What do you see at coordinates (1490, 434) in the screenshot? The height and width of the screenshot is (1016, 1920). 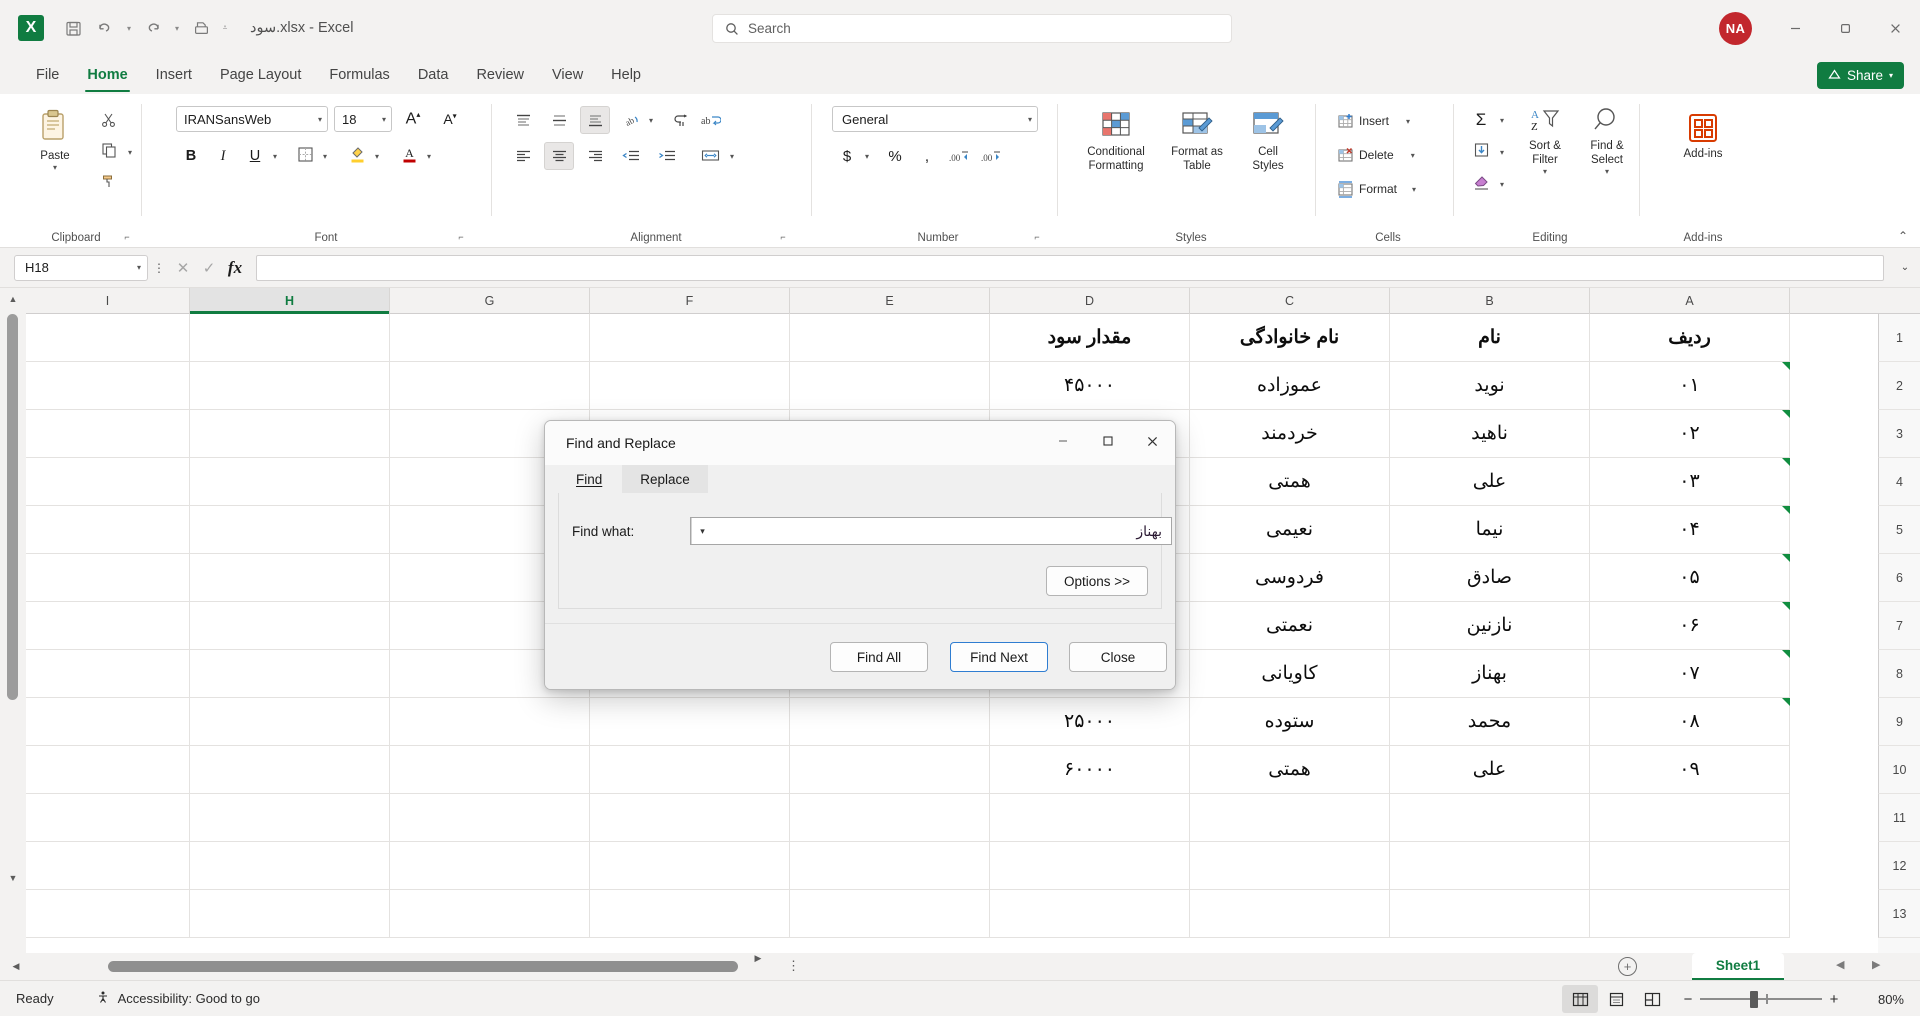 I see `cell-B3: ناهید` at bounding box center [1490, 434].